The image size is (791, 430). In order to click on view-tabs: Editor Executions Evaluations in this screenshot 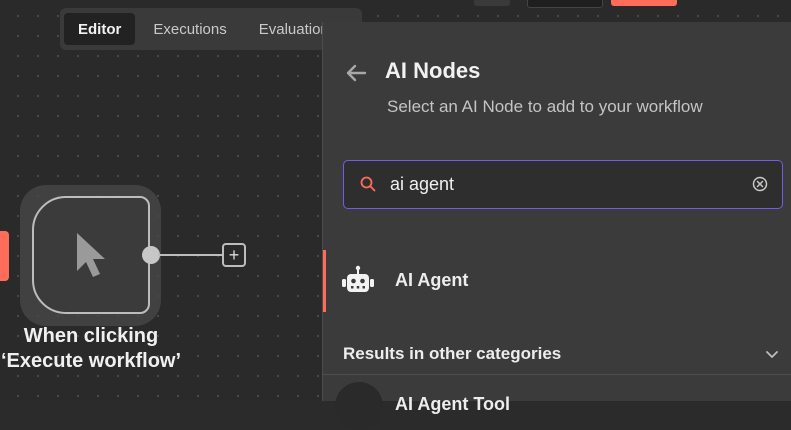, I will do `click(211, 29)`.